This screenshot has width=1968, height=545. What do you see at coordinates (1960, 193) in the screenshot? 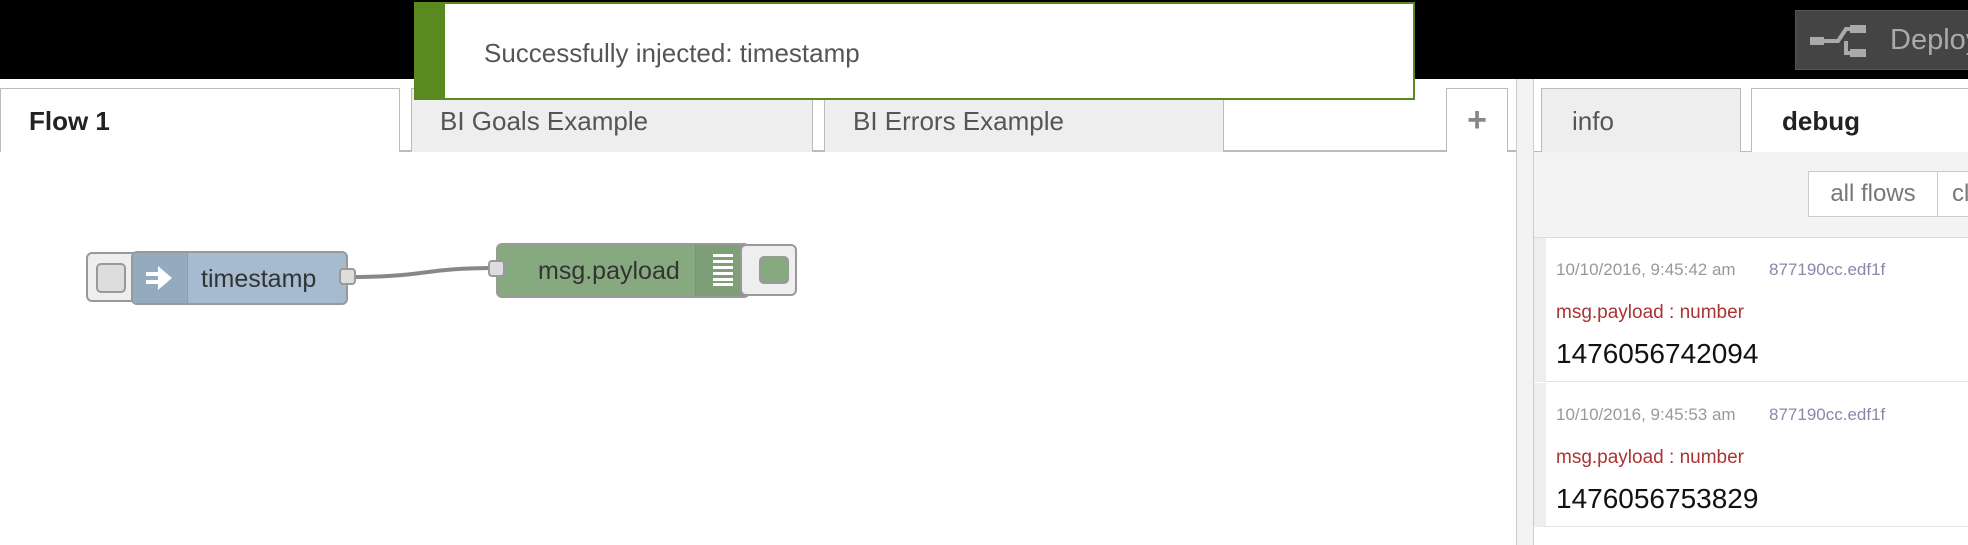
I see `clear-label: clear` at bounding box center [1960, 193].